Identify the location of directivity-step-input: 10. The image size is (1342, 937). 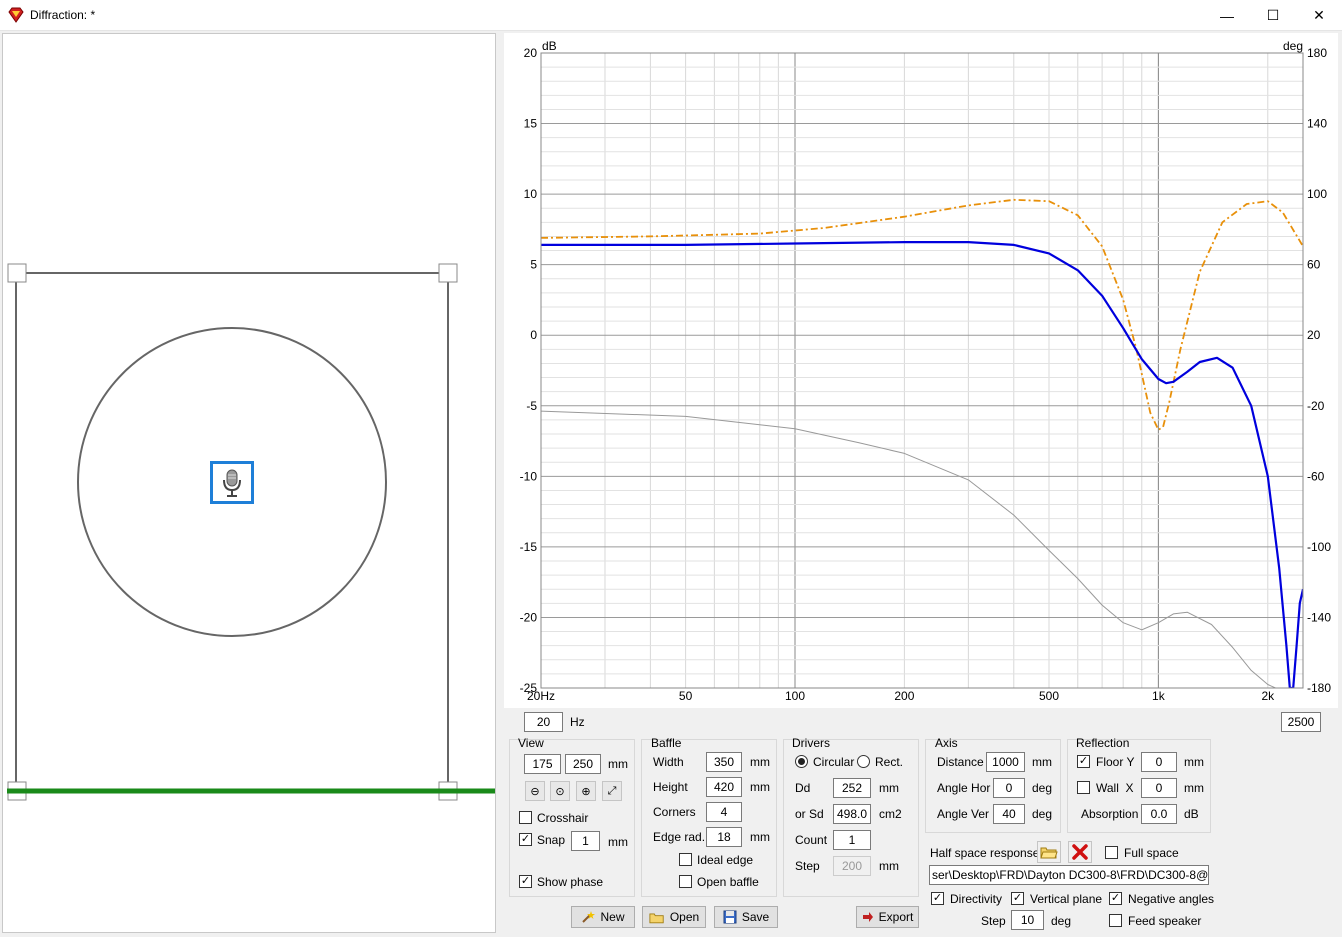
(1027, 920).